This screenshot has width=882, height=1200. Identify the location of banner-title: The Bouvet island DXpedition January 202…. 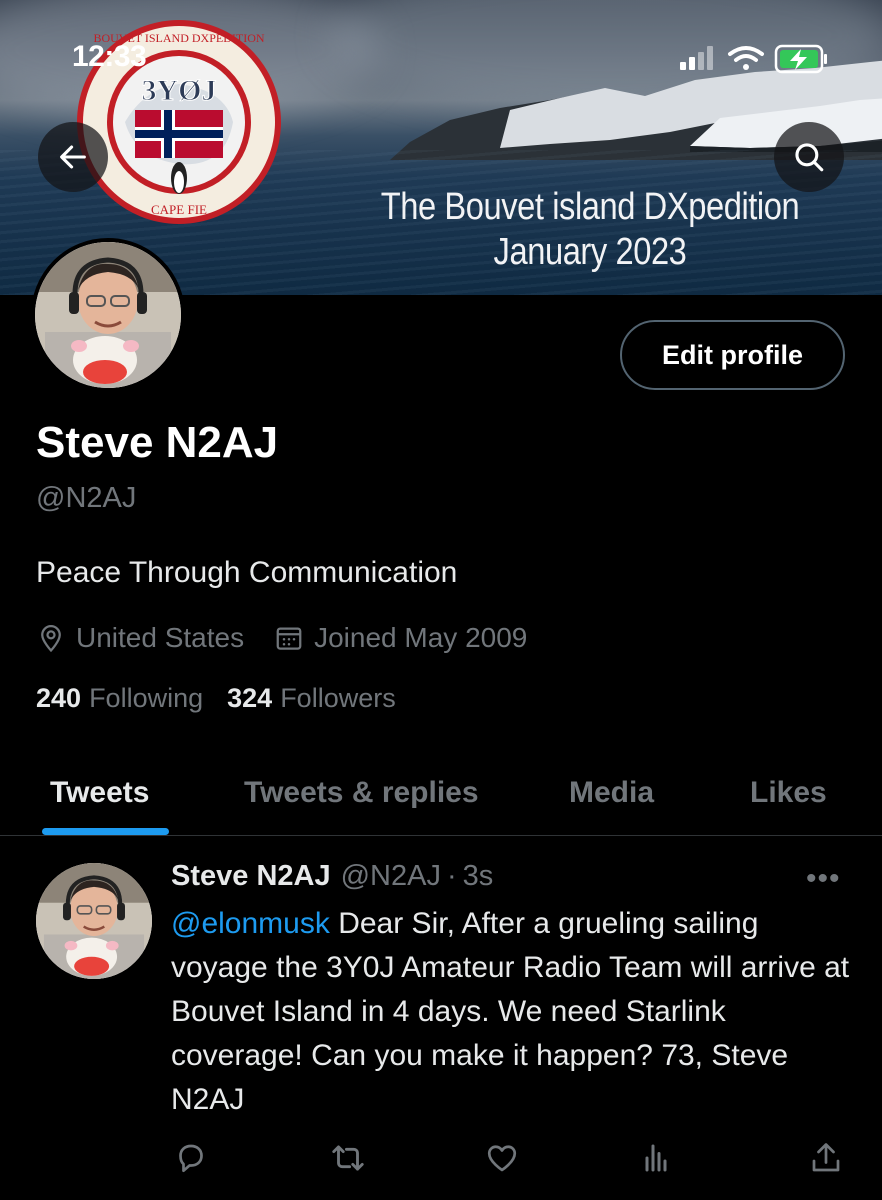
(590, 230).